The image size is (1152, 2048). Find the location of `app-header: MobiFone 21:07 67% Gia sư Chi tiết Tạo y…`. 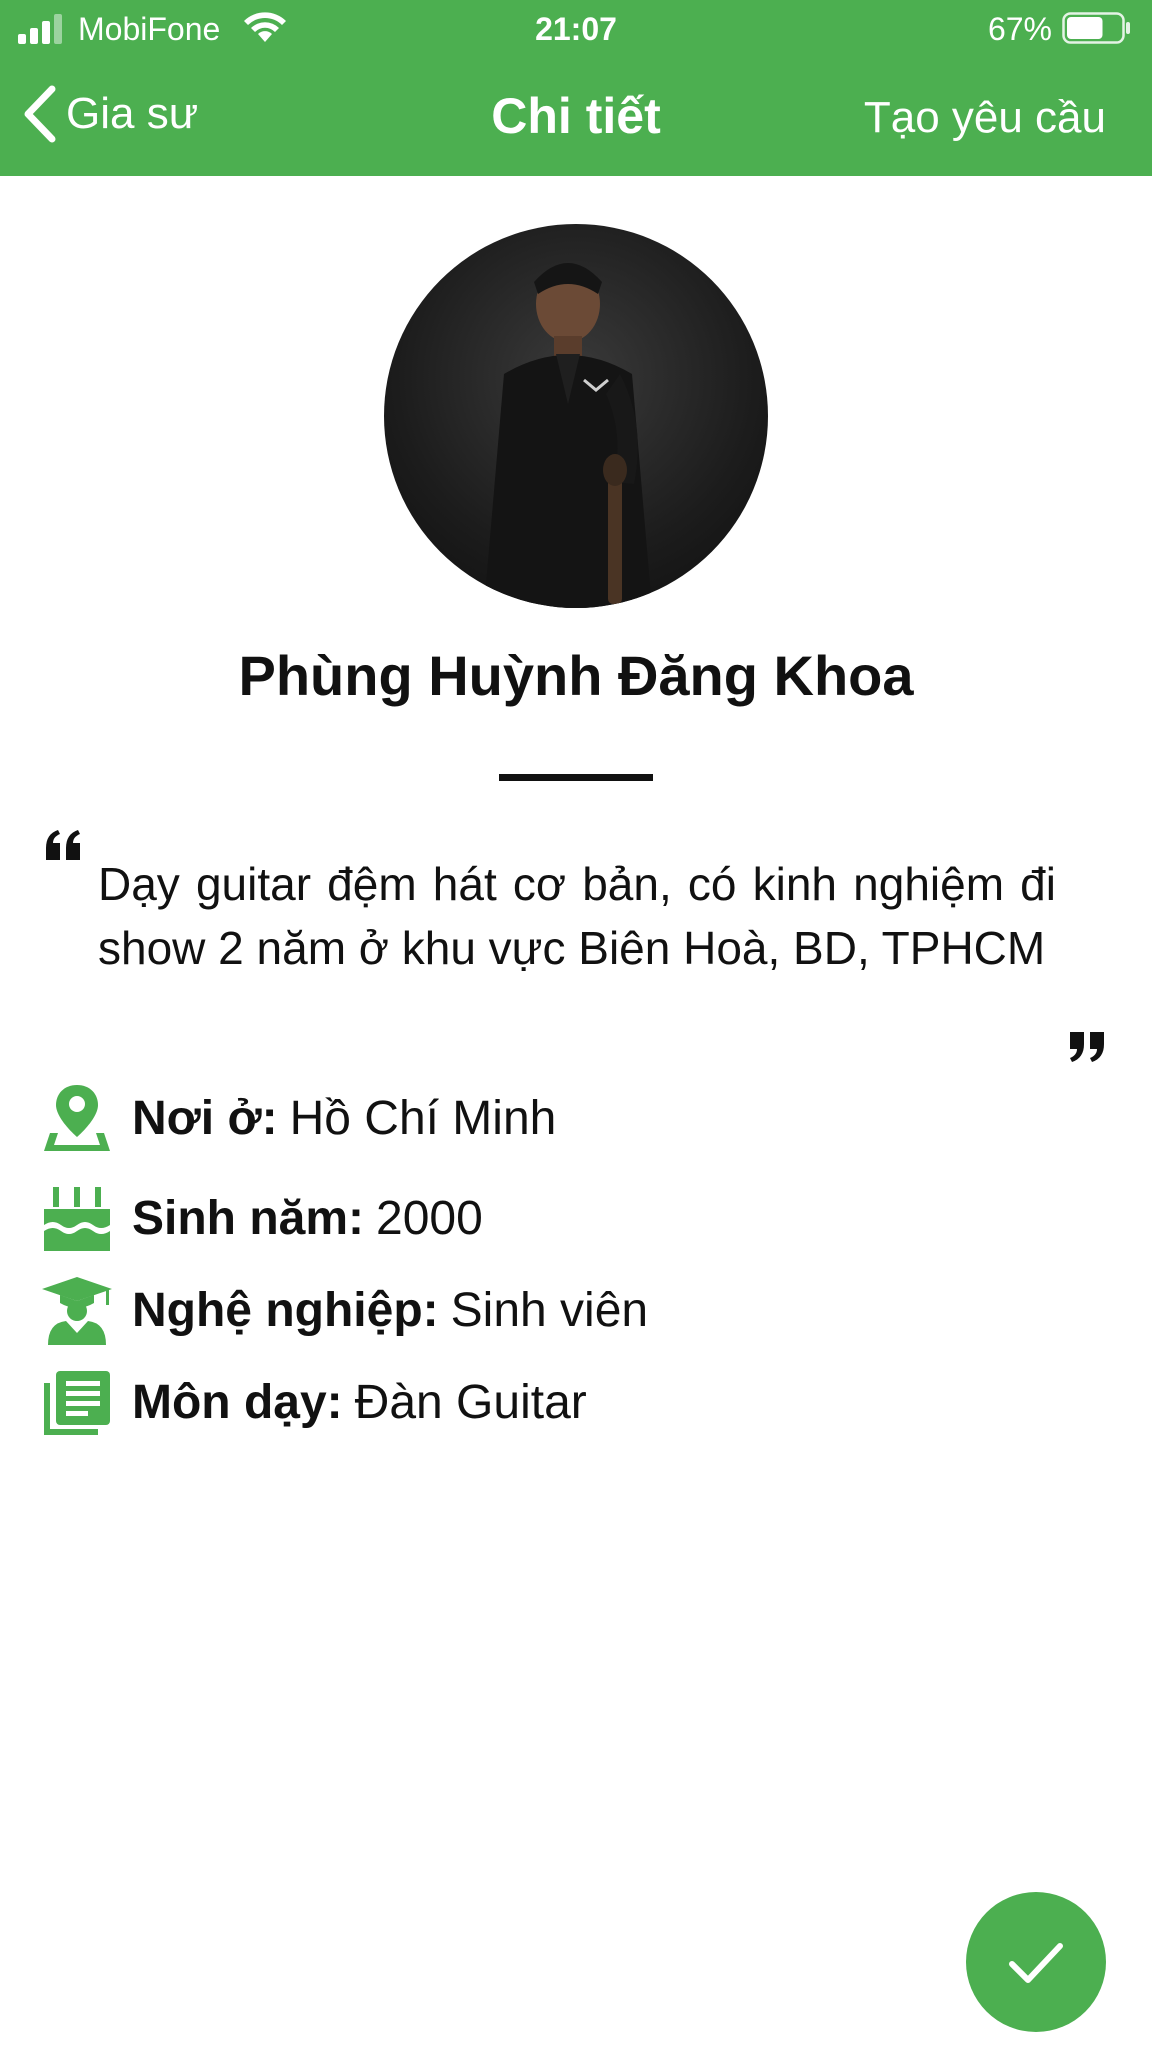

app-header: MobiFone 21:07 67% Gia sư Chi tiết Tạo y… is located at coordinates (576, 88).